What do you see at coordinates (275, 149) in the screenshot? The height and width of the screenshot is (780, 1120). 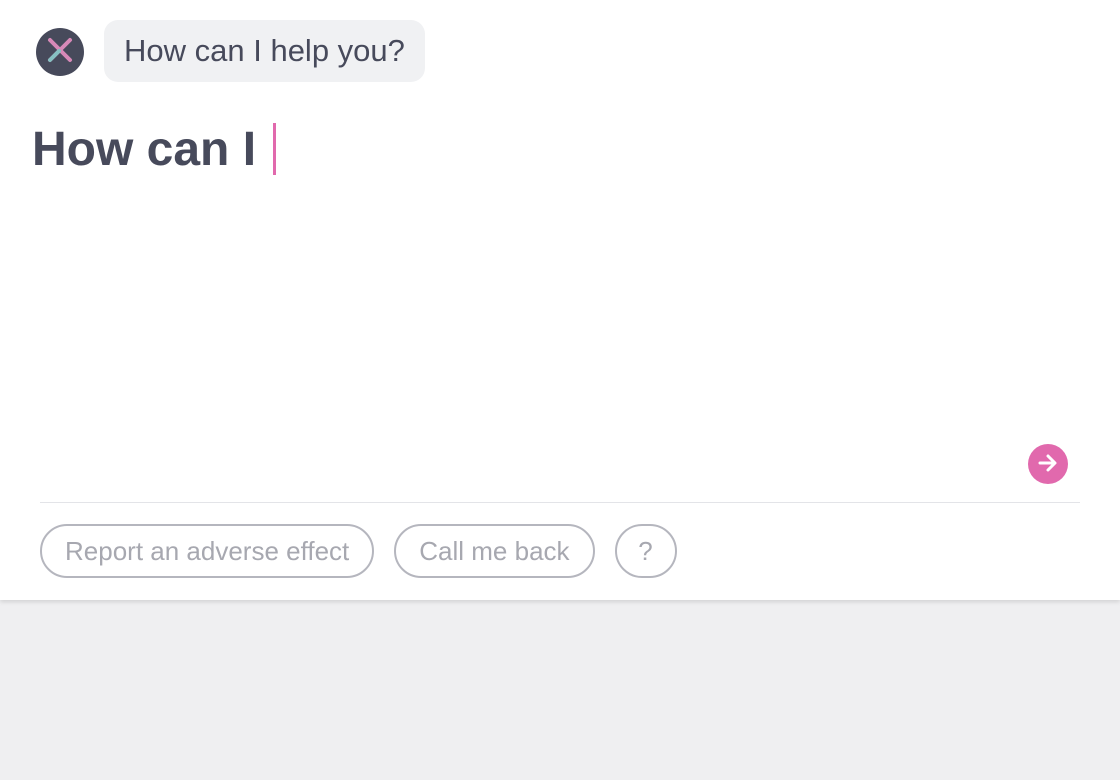 I see `text-caret` at bounding box center [275, 149].